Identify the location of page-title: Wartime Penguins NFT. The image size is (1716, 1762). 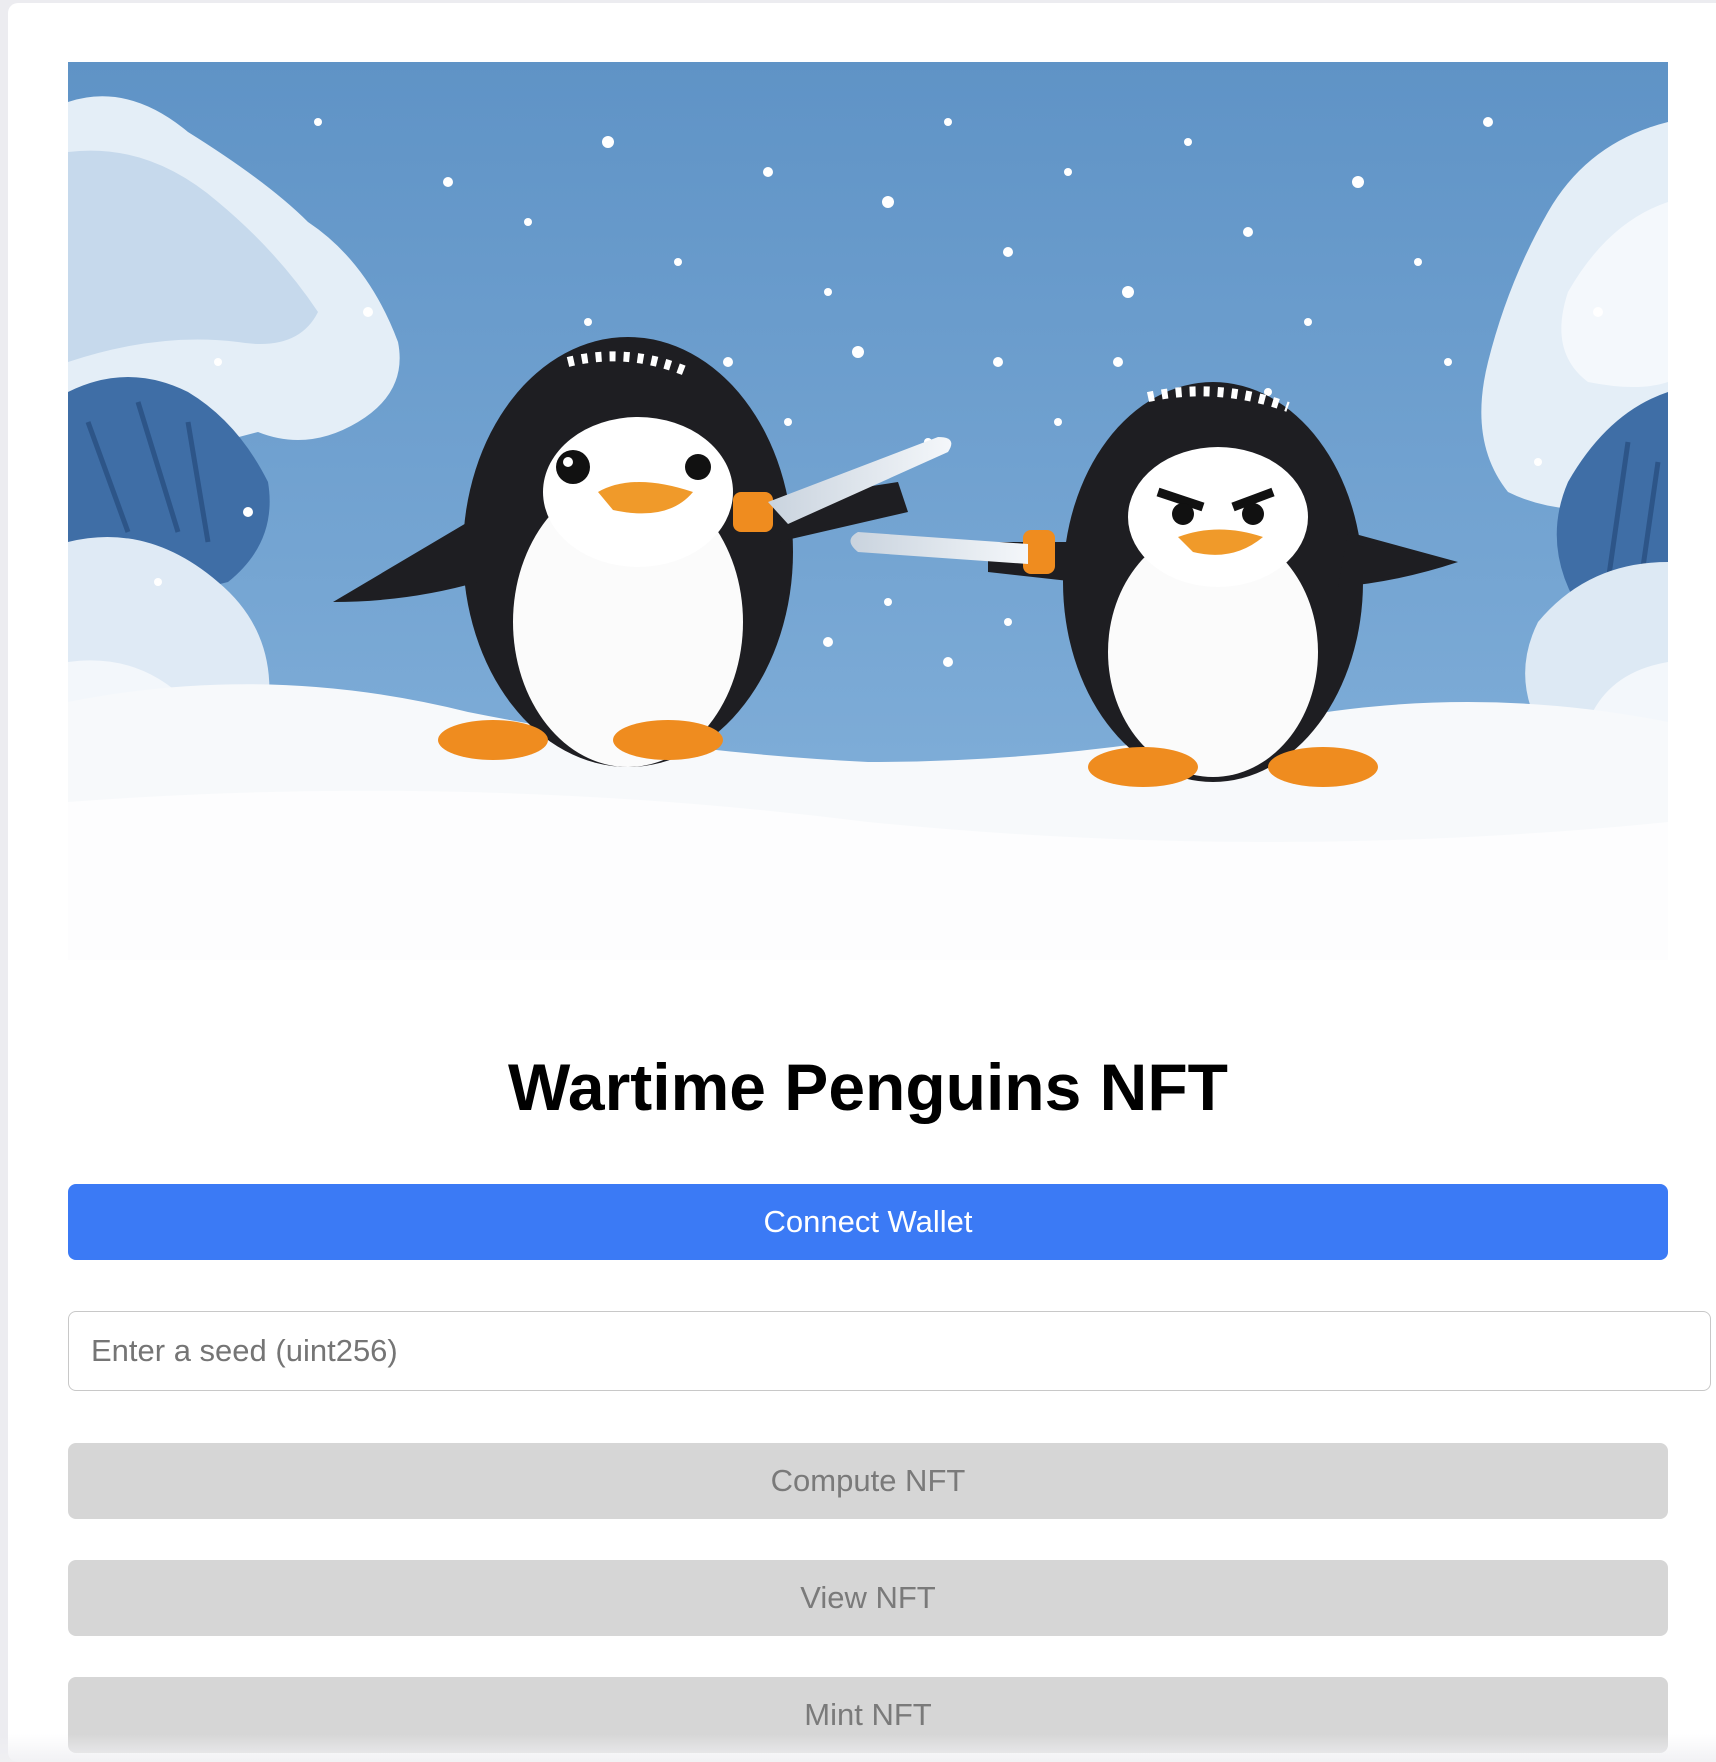
(868, 1087).